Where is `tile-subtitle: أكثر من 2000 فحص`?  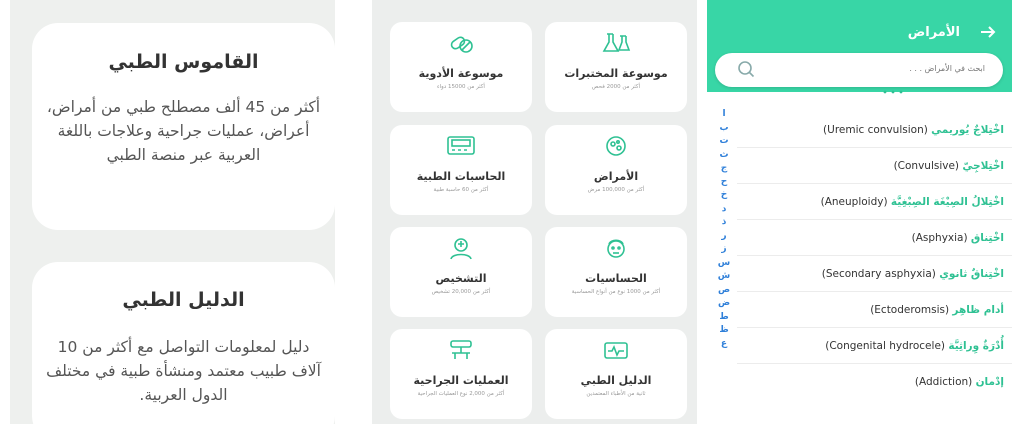 tile-subtitle: أكثر من 2000 فحص is located at coordinates (616, 87).